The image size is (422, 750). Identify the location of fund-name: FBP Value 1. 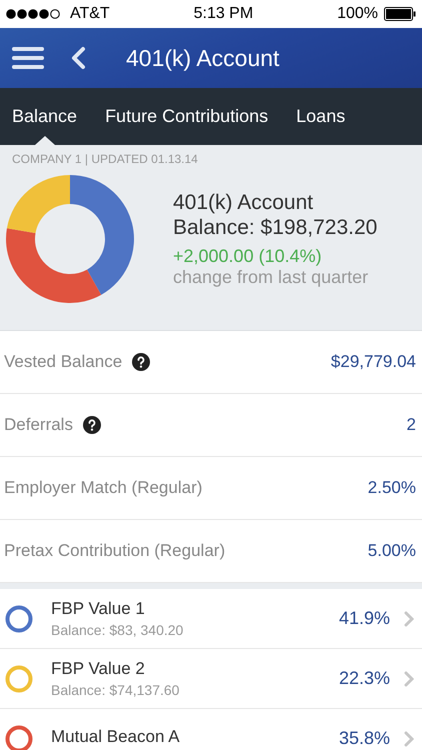
(98, 609).